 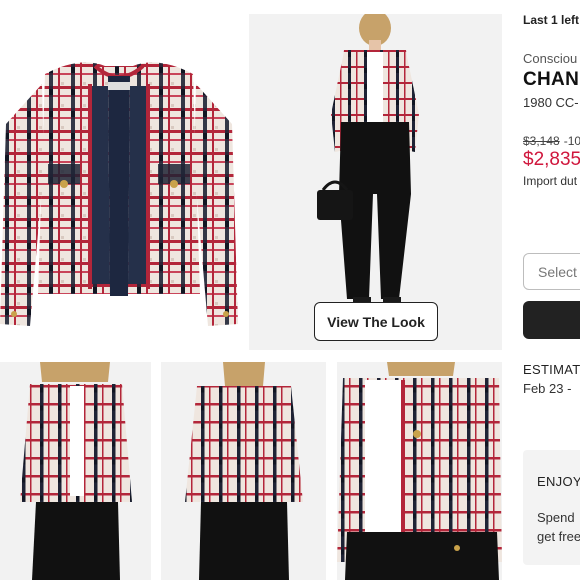 I want to click on product-description: 1980 CC-, so click(x=551, y=102).